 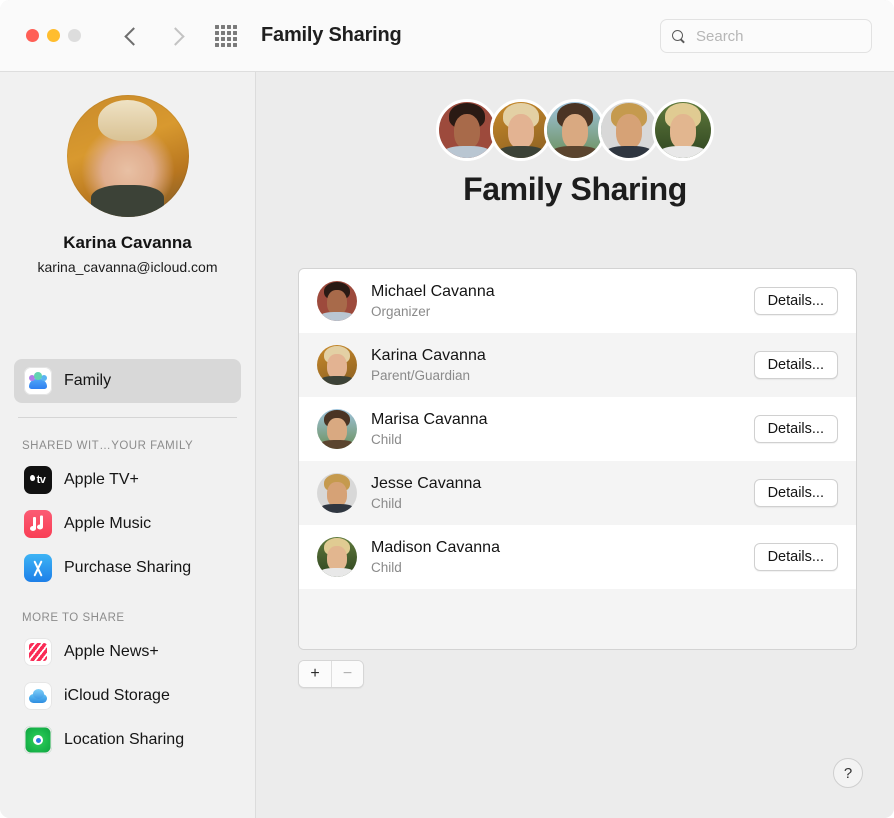 I want to click on add-member-button: +, so click(x=315, y=674).